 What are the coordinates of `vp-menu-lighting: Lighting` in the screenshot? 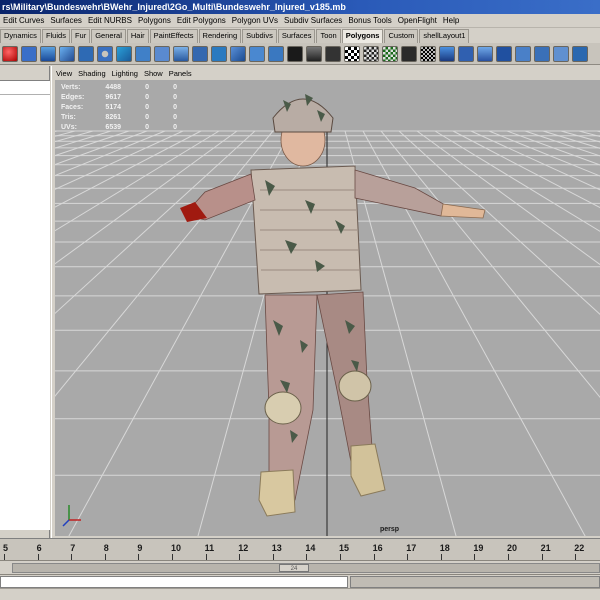 It's located at (125, 73).